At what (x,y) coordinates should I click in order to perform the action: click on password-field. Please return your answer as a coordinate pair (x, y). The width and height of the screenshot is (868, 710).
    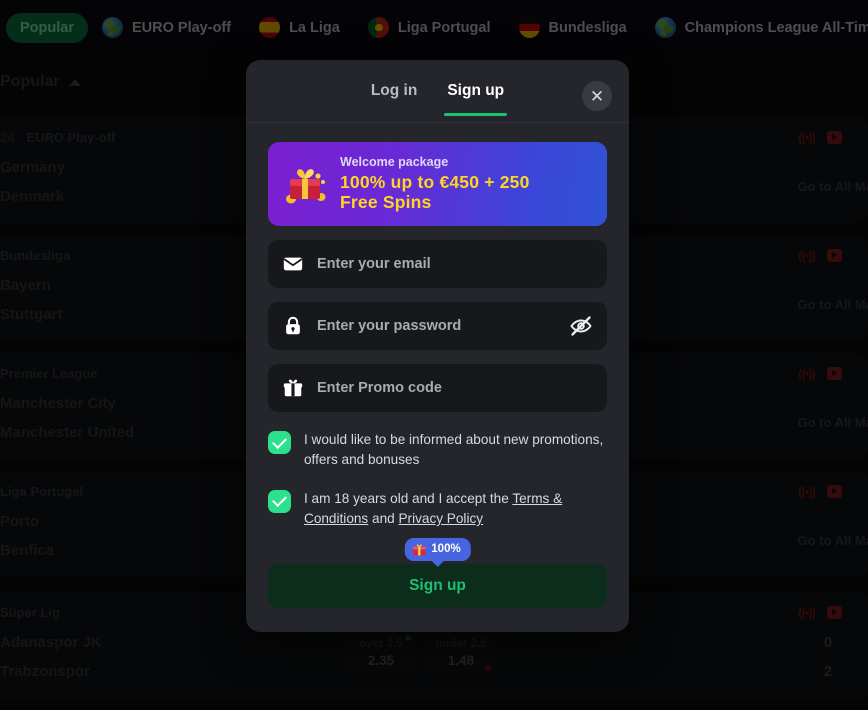
    Looking at the image, I should click on (437, 326).